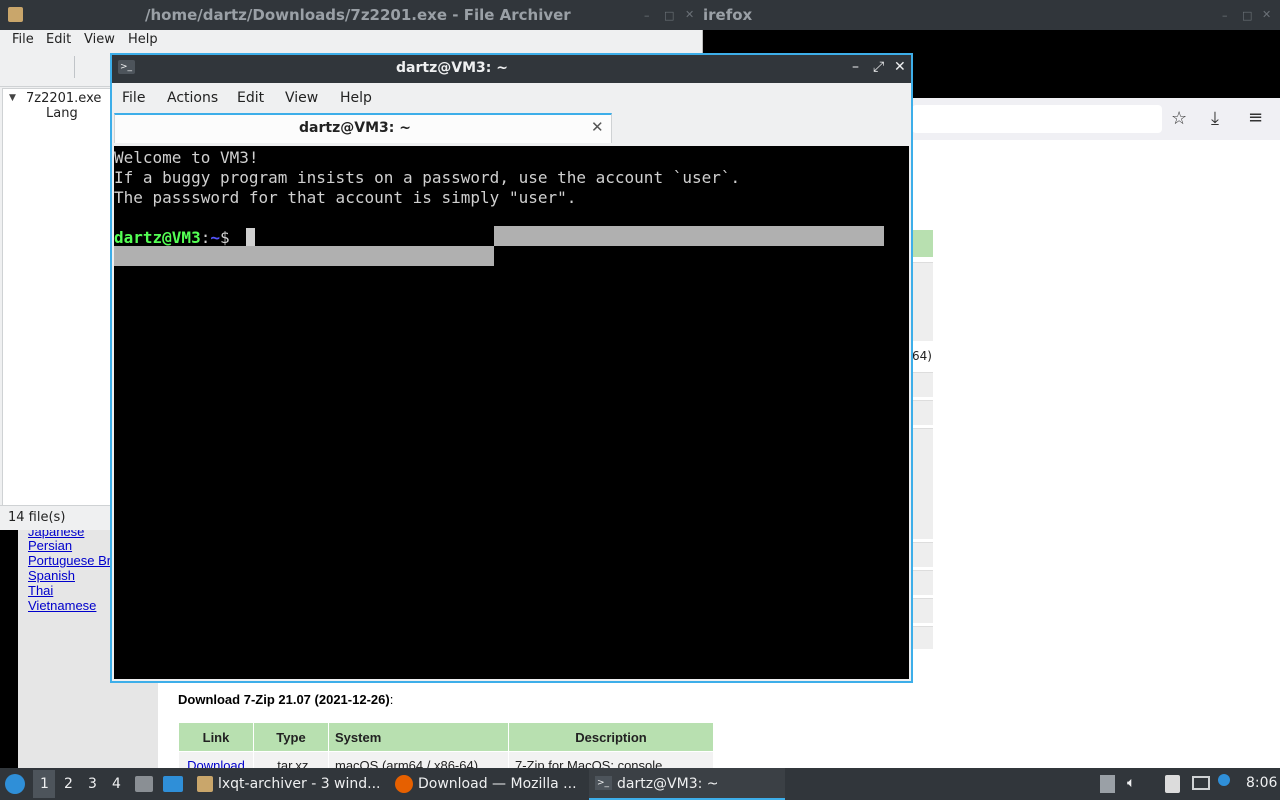 This screenshot has height=800, width=1280. Describe the element at coordinates (92, 784) in the screenshot. I see `workspace-3: 3` at that location.